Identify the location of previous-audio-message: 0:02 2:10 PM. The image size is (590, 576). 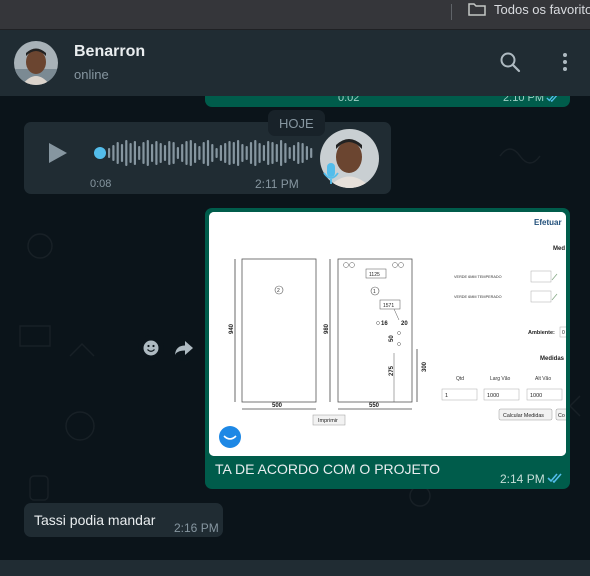
(387, 101).